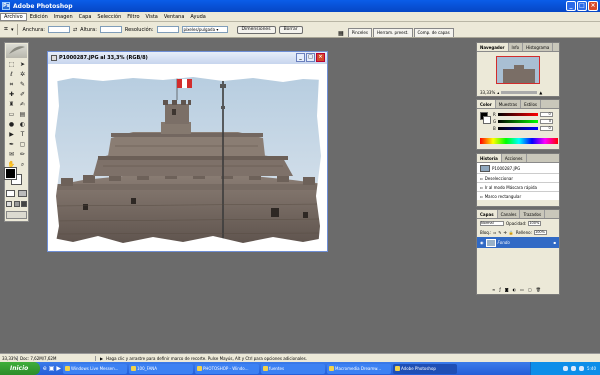 This screenshot has width=600, height=375. I want to click on gradient-tool-icon: ▤, so click(22, 115).